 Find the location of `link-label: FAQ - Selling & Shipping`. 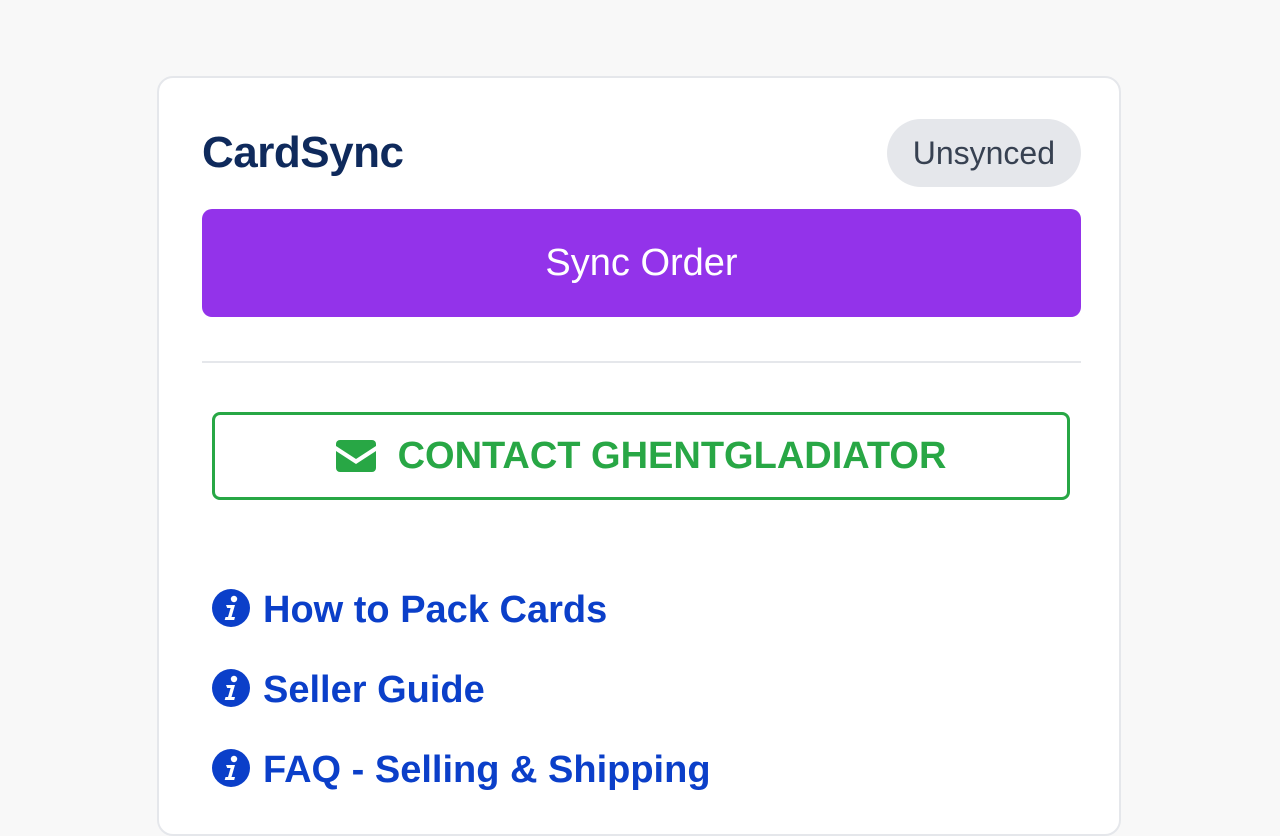

link-label: FAQ - Selling & Shipping is located at coordinates (487, 770).